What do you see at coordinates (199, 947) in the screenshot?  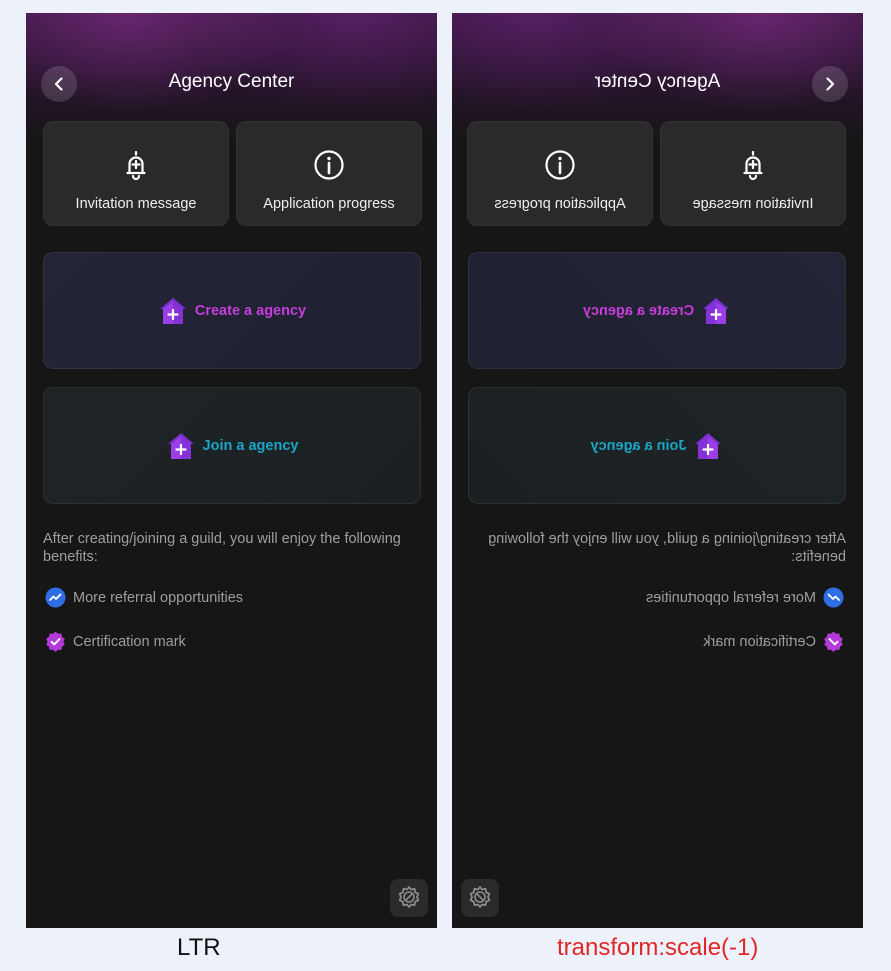 I see `ltr-caption: LTR` at bounding box center [199, 947].